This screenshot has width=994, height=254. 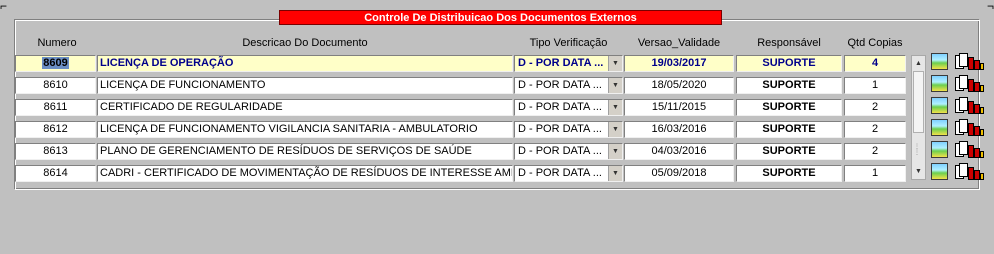 I want to click on numero-value: 8614, so click(x=55, y=173).